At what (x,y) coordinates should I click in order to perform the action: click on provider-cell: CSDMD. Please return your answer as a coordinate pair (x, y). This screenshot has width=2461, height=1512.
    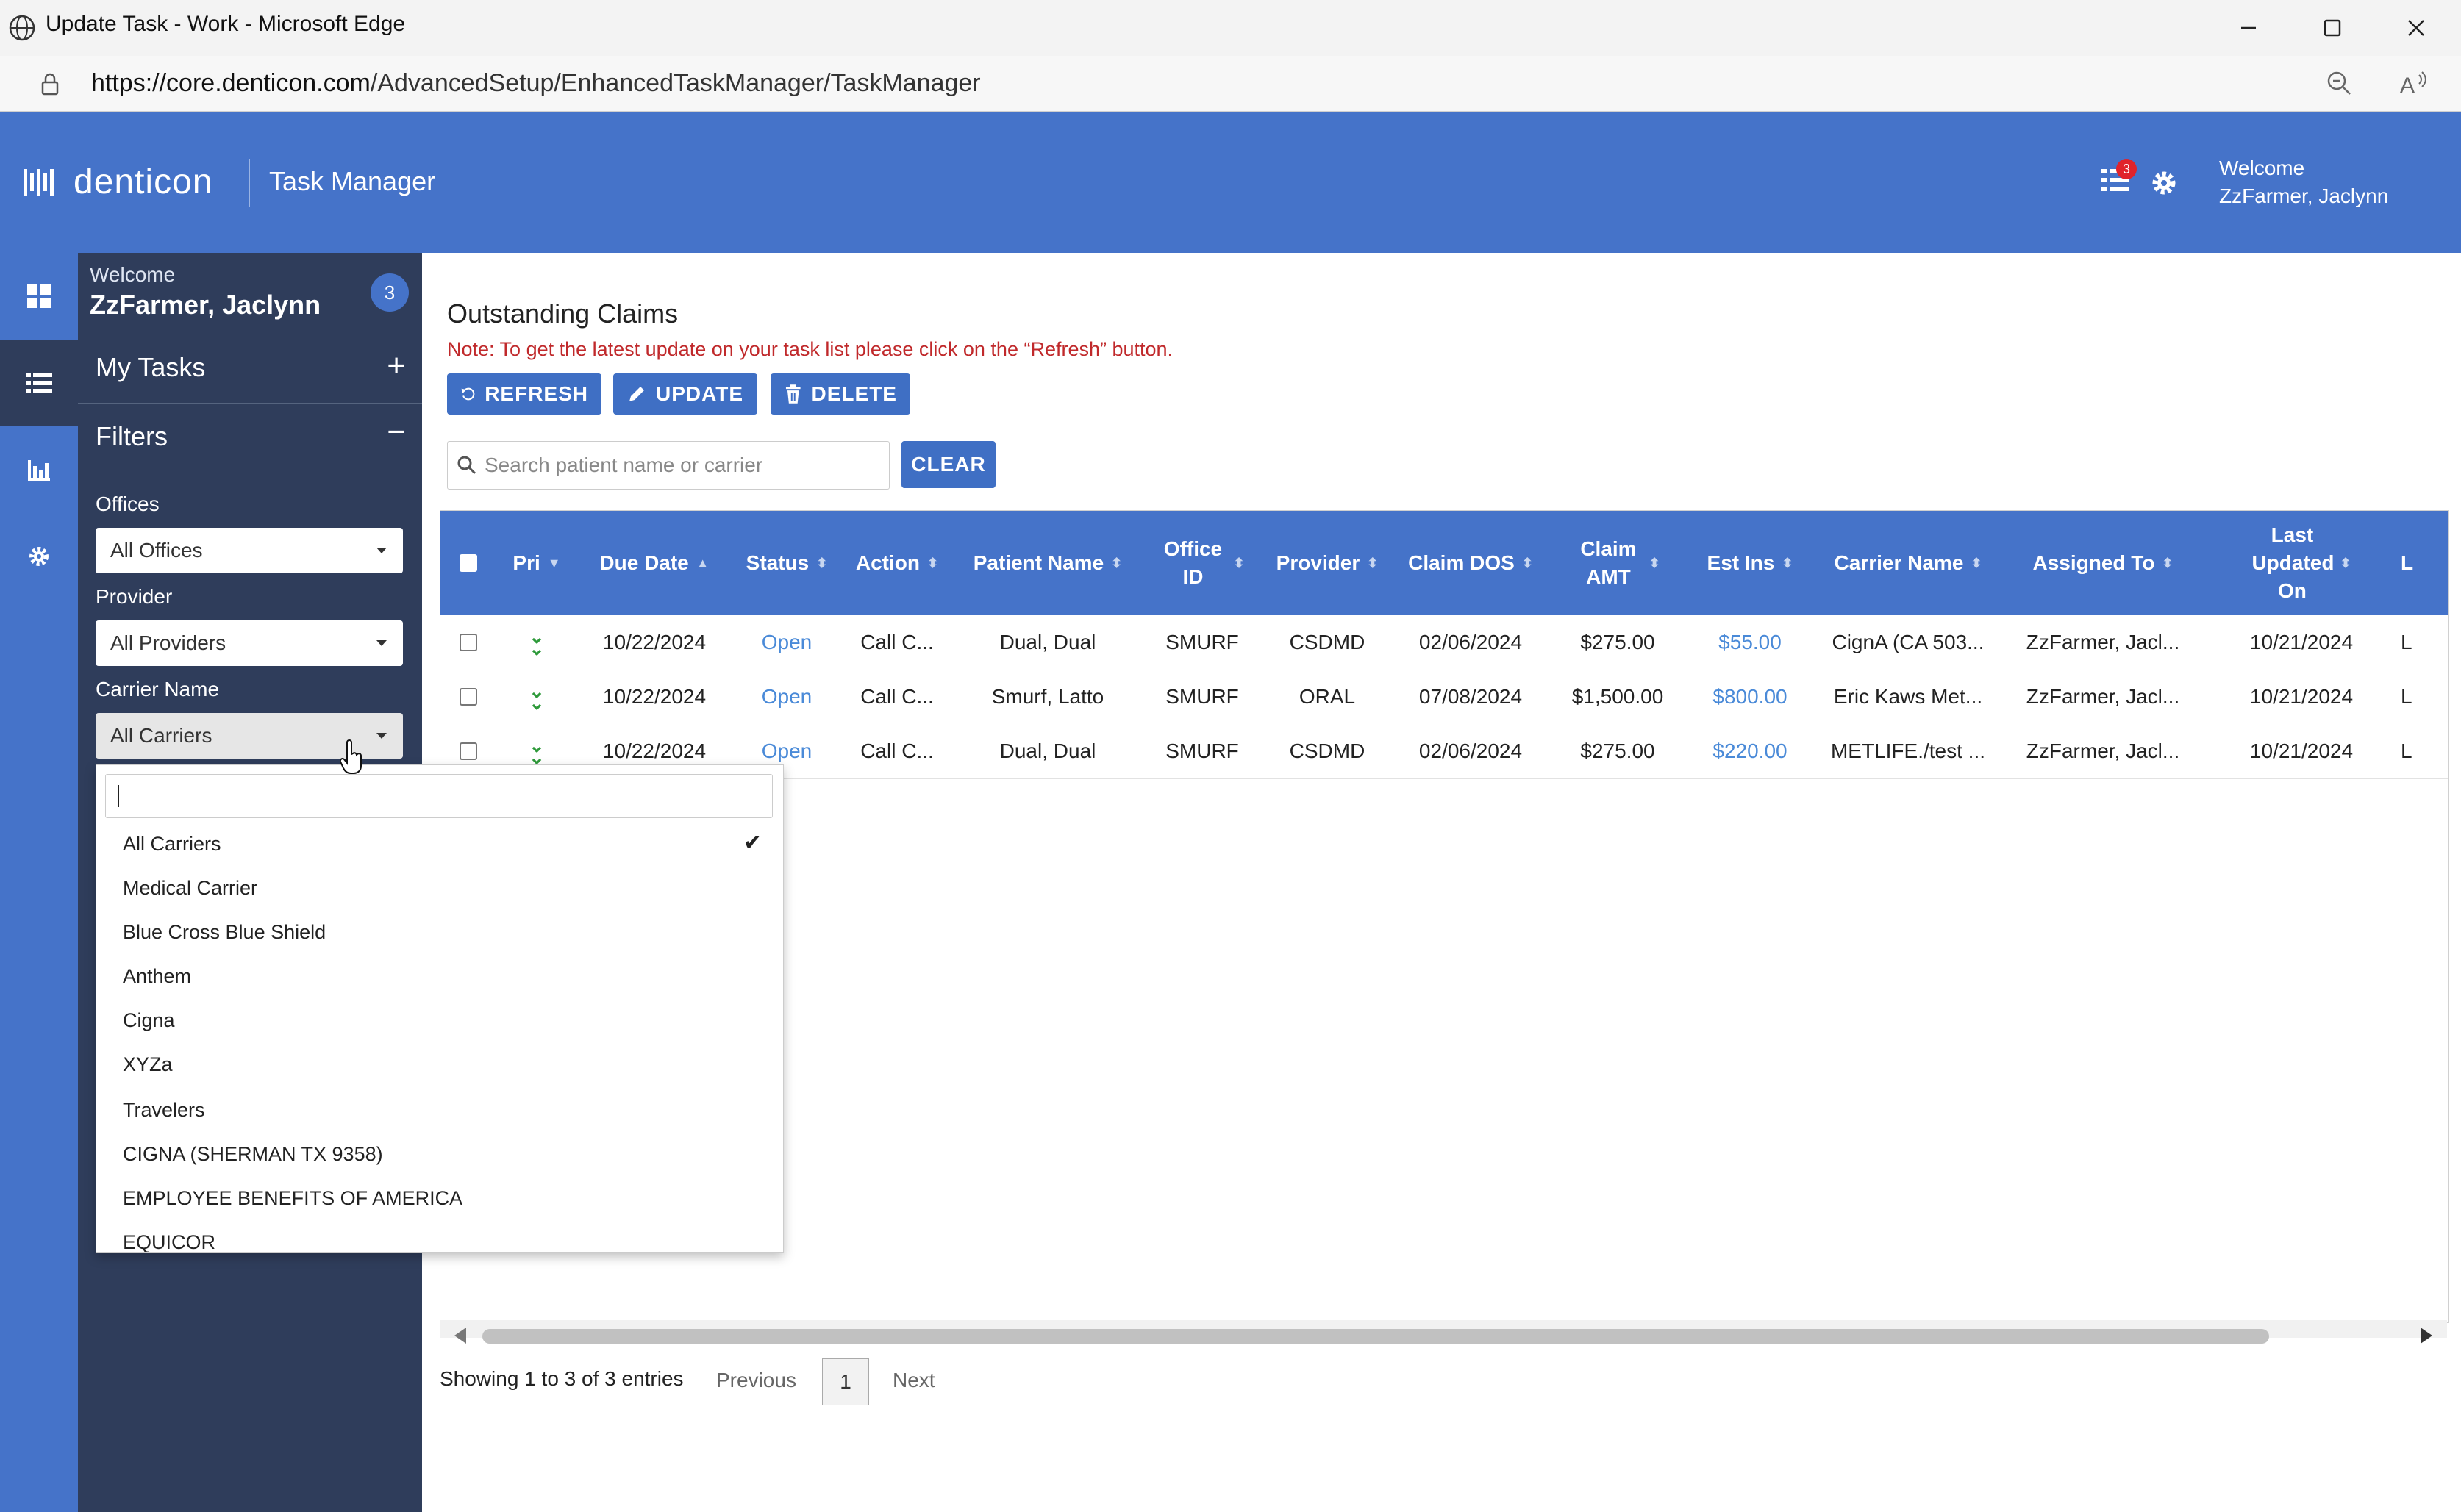
    Looking at the image, I should click on (1327, 642).